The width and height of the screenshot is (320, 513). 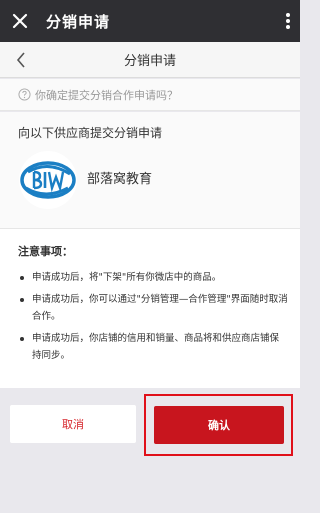 What do you see at coordinates (150, 21) in the screenshot?
I see `app-top-bar: 分销申请` at bounding box center [150, 21].